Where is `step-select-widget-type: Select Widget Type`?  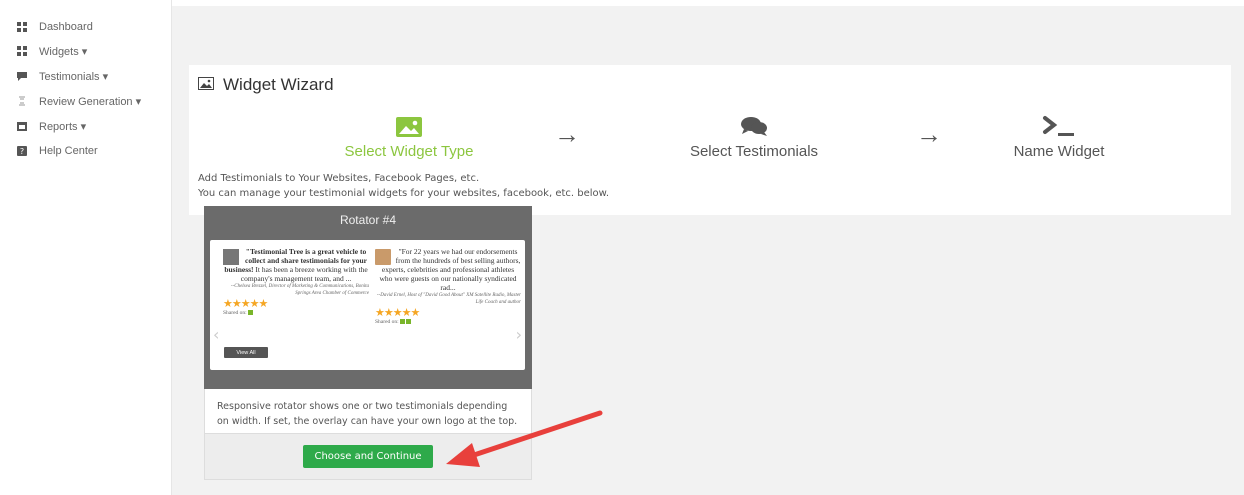
step-select-widget-type: Select Widget Type is located at coordinates (409, 138).